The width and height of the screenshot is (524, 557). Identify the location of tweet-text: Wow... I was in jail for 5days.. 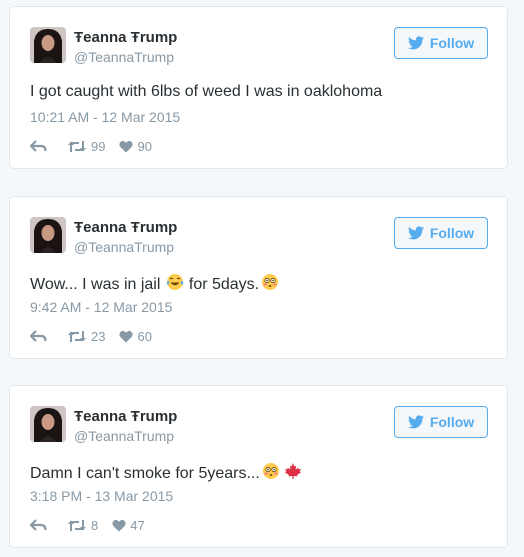
(154, 284).